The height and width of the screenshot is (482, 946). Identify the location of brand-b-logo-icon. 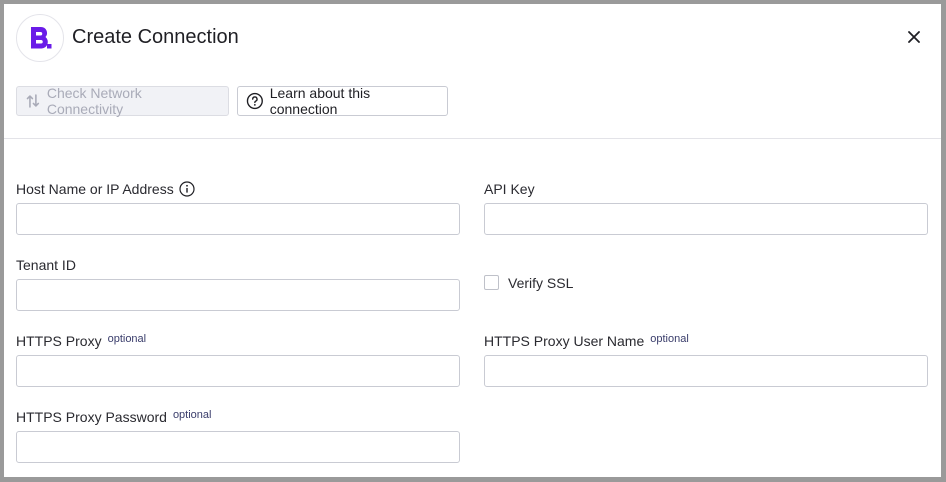
(40, 38).